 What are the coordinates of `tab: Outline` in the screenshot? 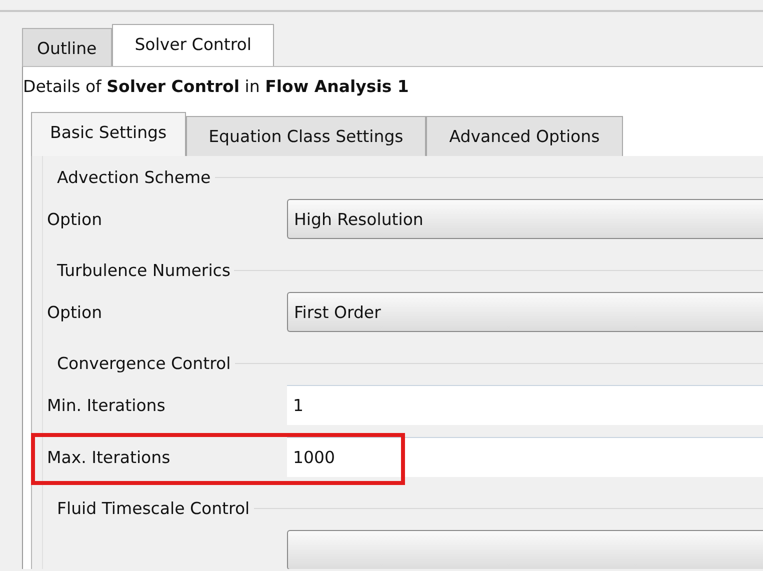 It's located at (67, 47).